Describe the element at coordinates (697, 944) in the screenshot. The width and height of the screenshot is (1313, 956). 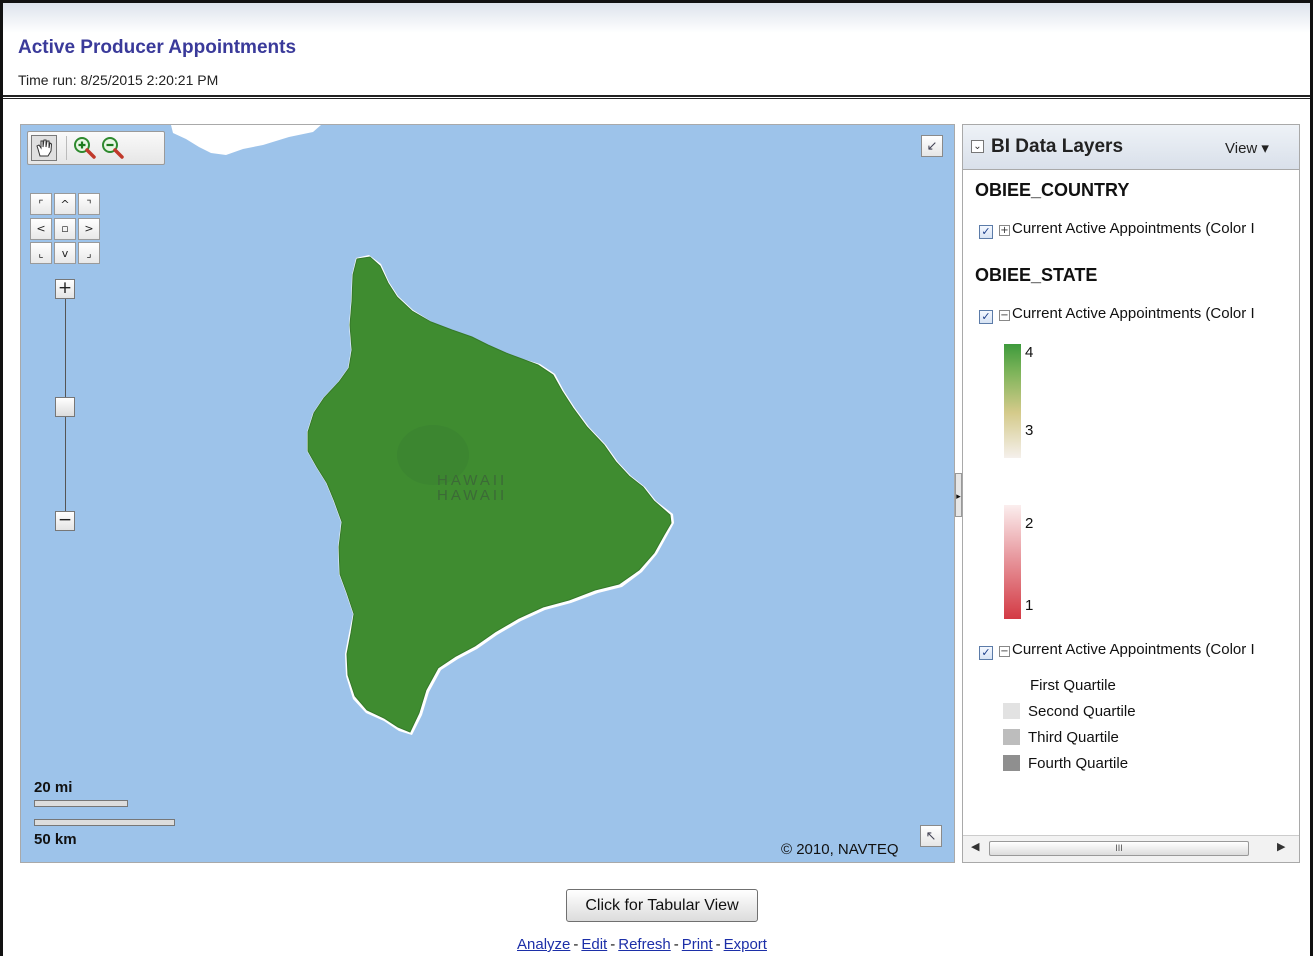
I see `print-link: Print` at that location.